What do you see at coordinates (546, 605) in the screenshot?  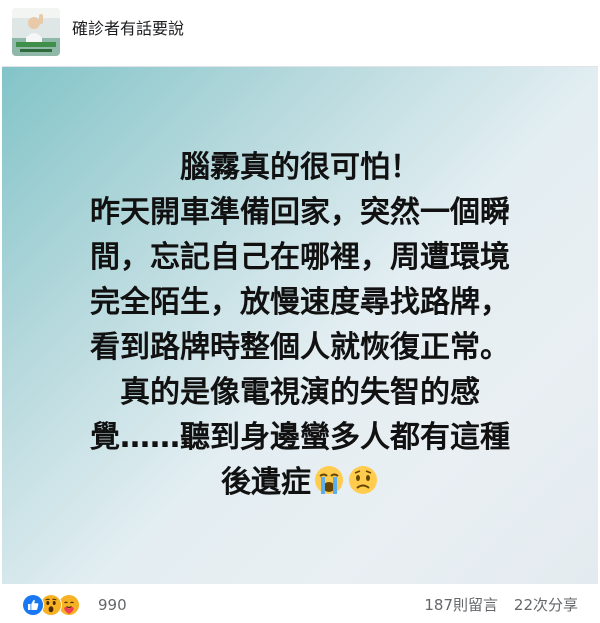 I see `shares-count: 22次分享` at bounding box center [546, 605].